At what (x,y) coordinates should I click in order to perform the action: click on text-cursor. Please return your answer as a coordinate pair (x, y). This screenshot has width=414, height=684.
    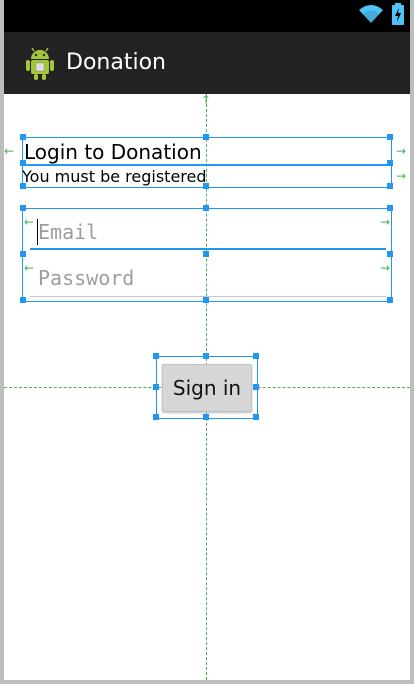
    Looking at the image, I should click on (37, 232).